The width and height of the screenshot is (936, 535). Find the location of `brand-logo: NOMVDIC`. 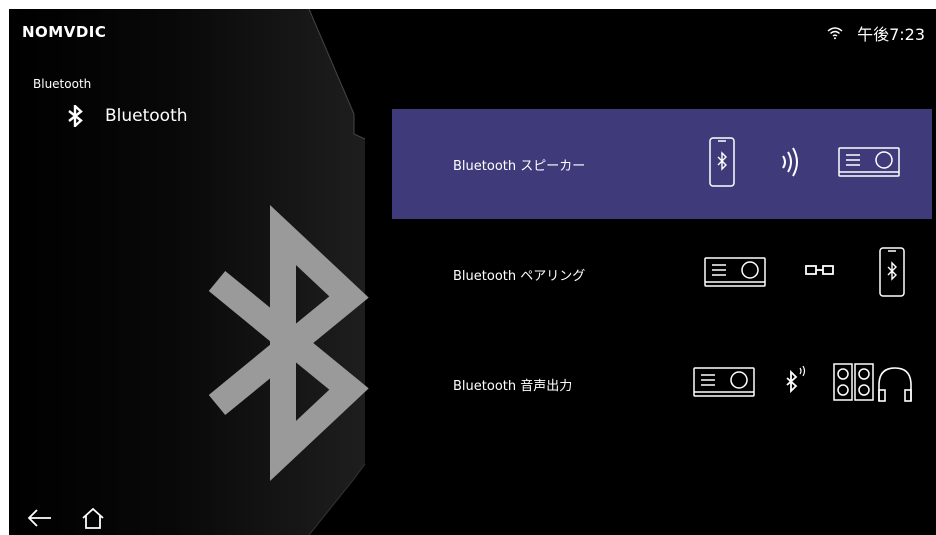

brand-logo: NOMVDIC is located at coordinates (64, 32).